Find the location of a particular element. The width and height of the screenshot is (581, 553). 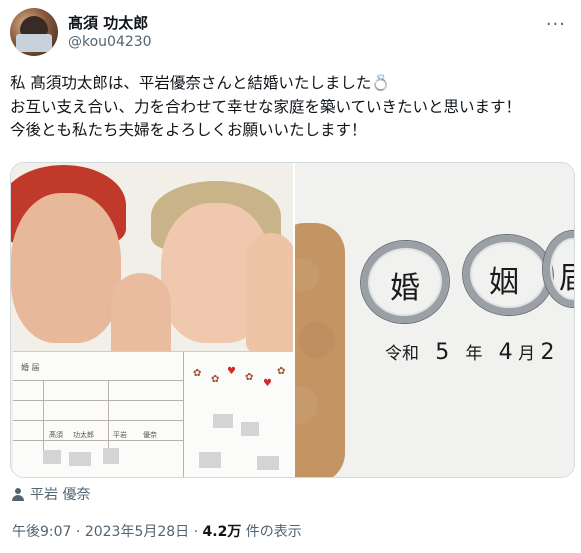

tweet-line: 私 髙須功太郎は、平岩優奈さんと結婚いたしました💍 is located at coordinates (200, 83).